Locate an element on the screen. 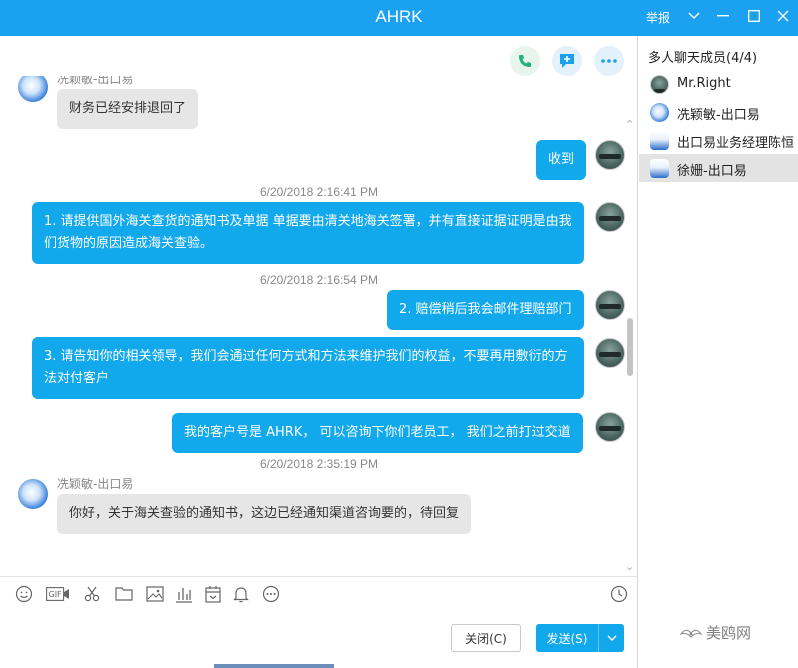 The image size is (798, 668). maximize-icon is located at coordinates (754, 16).